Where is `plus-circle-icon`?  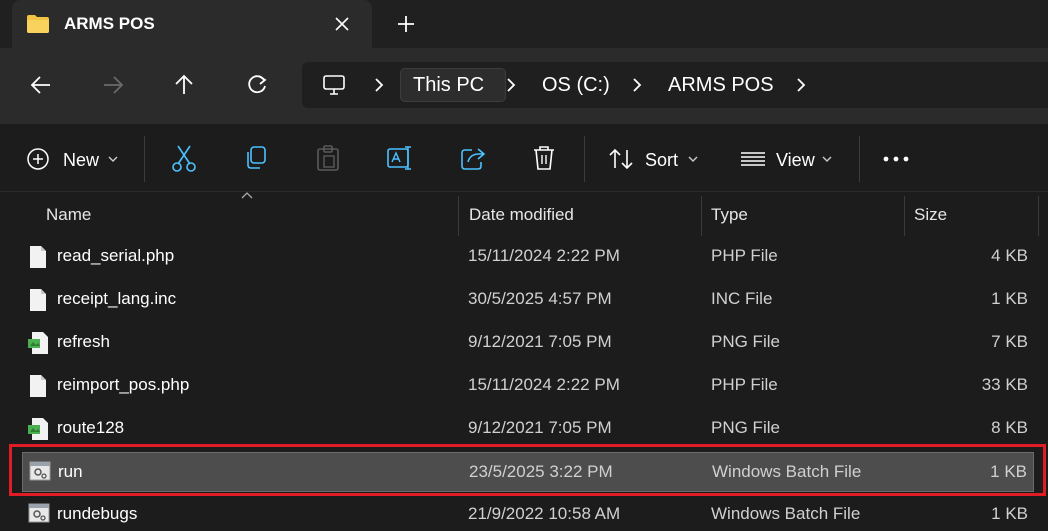
plus-circle-icon is located at coordinates (38, 159).